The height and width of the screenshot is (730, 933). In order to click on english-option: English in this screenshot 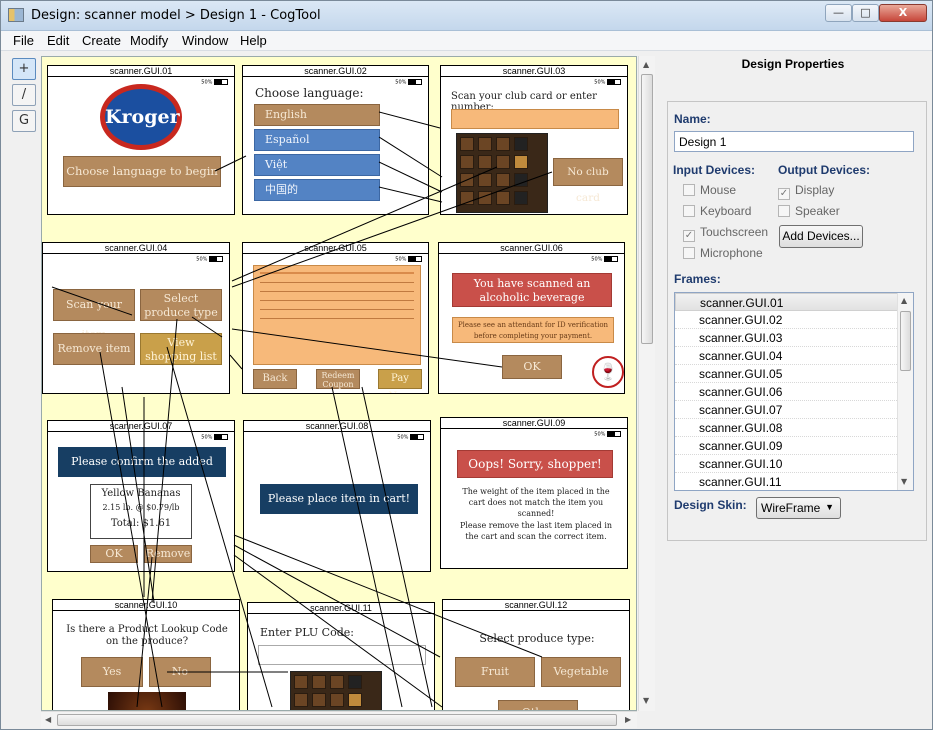, I will do `click(317, 115)`.